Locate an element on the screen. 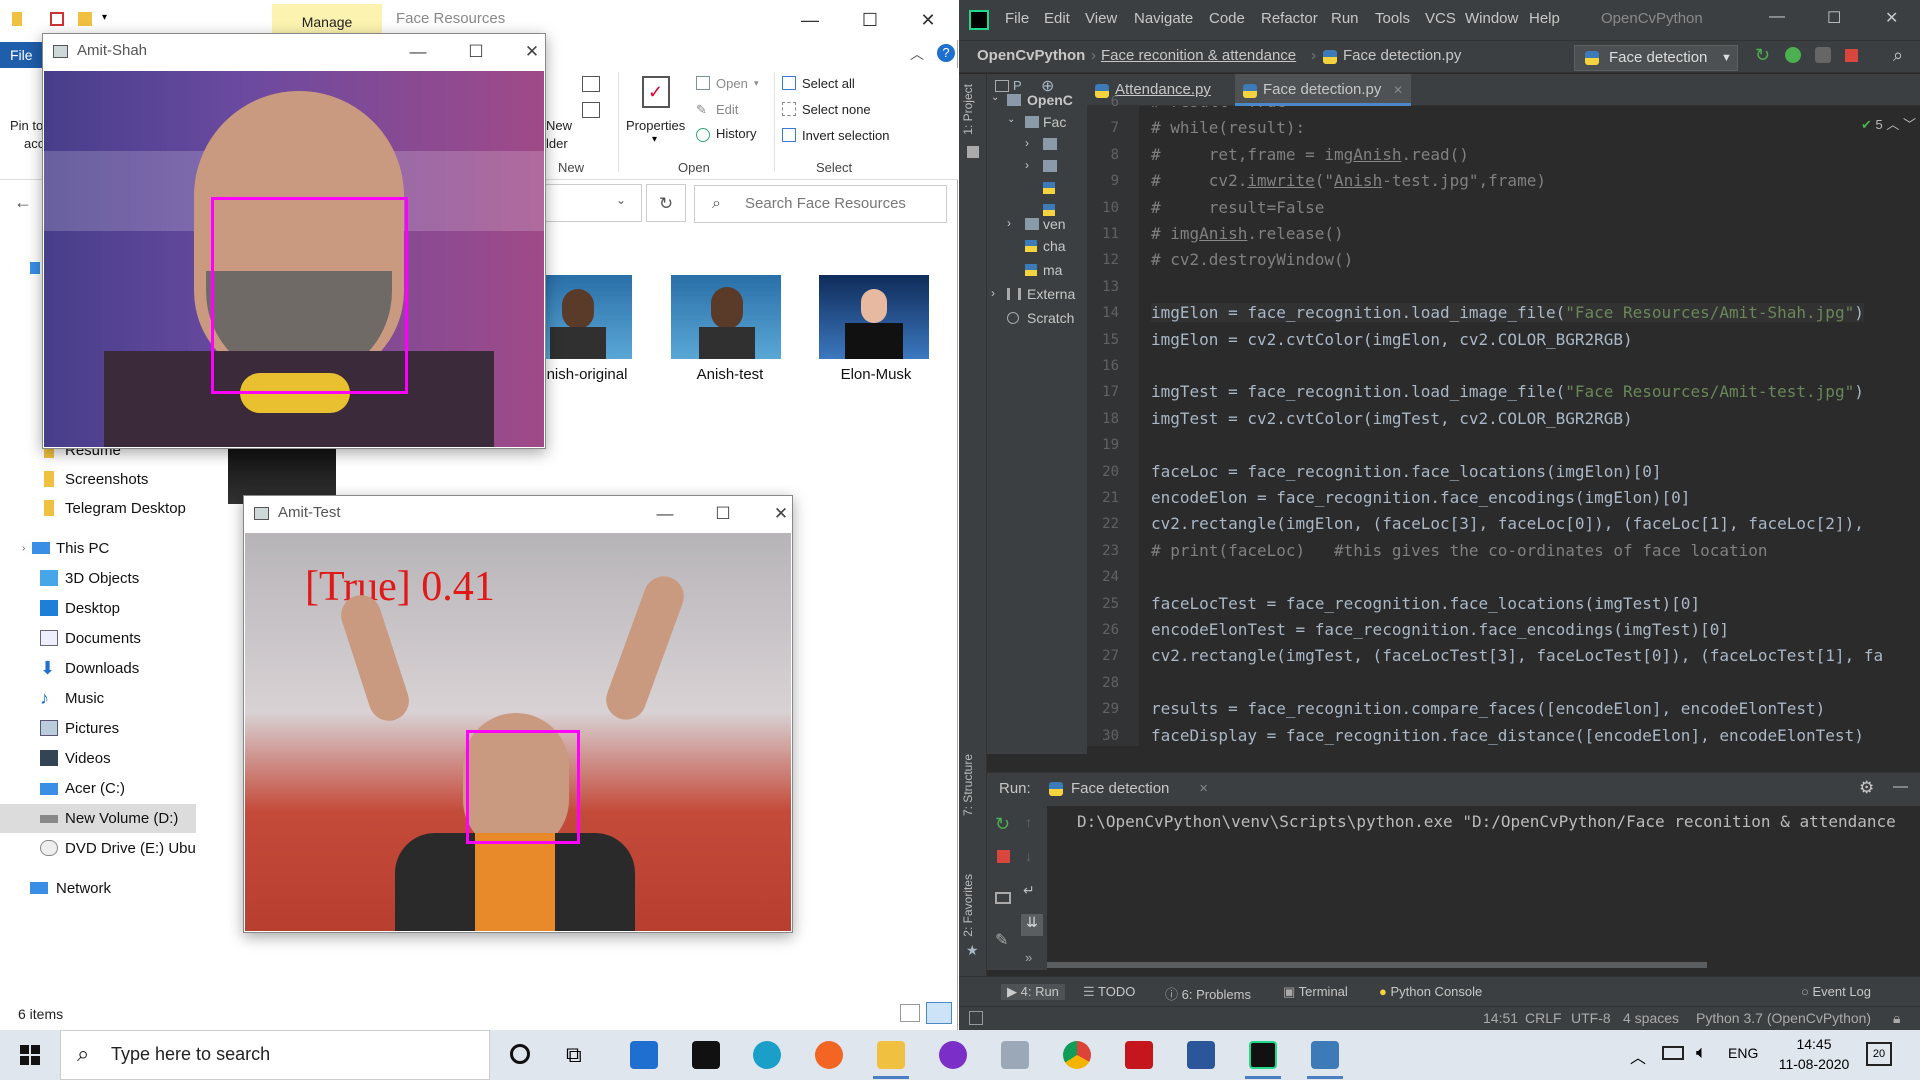  nav-item-network: Network is located at coordinates (98, 888).